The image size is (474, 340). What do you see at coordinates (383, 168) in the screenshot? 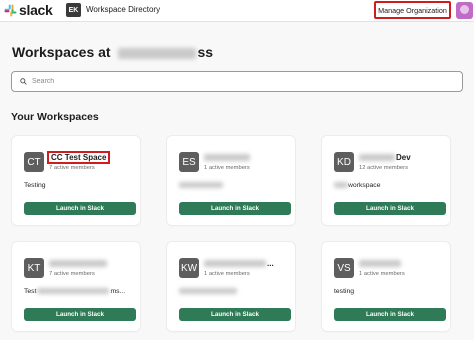
I see `workspace-members: 12 active members` at bounding box center [383, 168].